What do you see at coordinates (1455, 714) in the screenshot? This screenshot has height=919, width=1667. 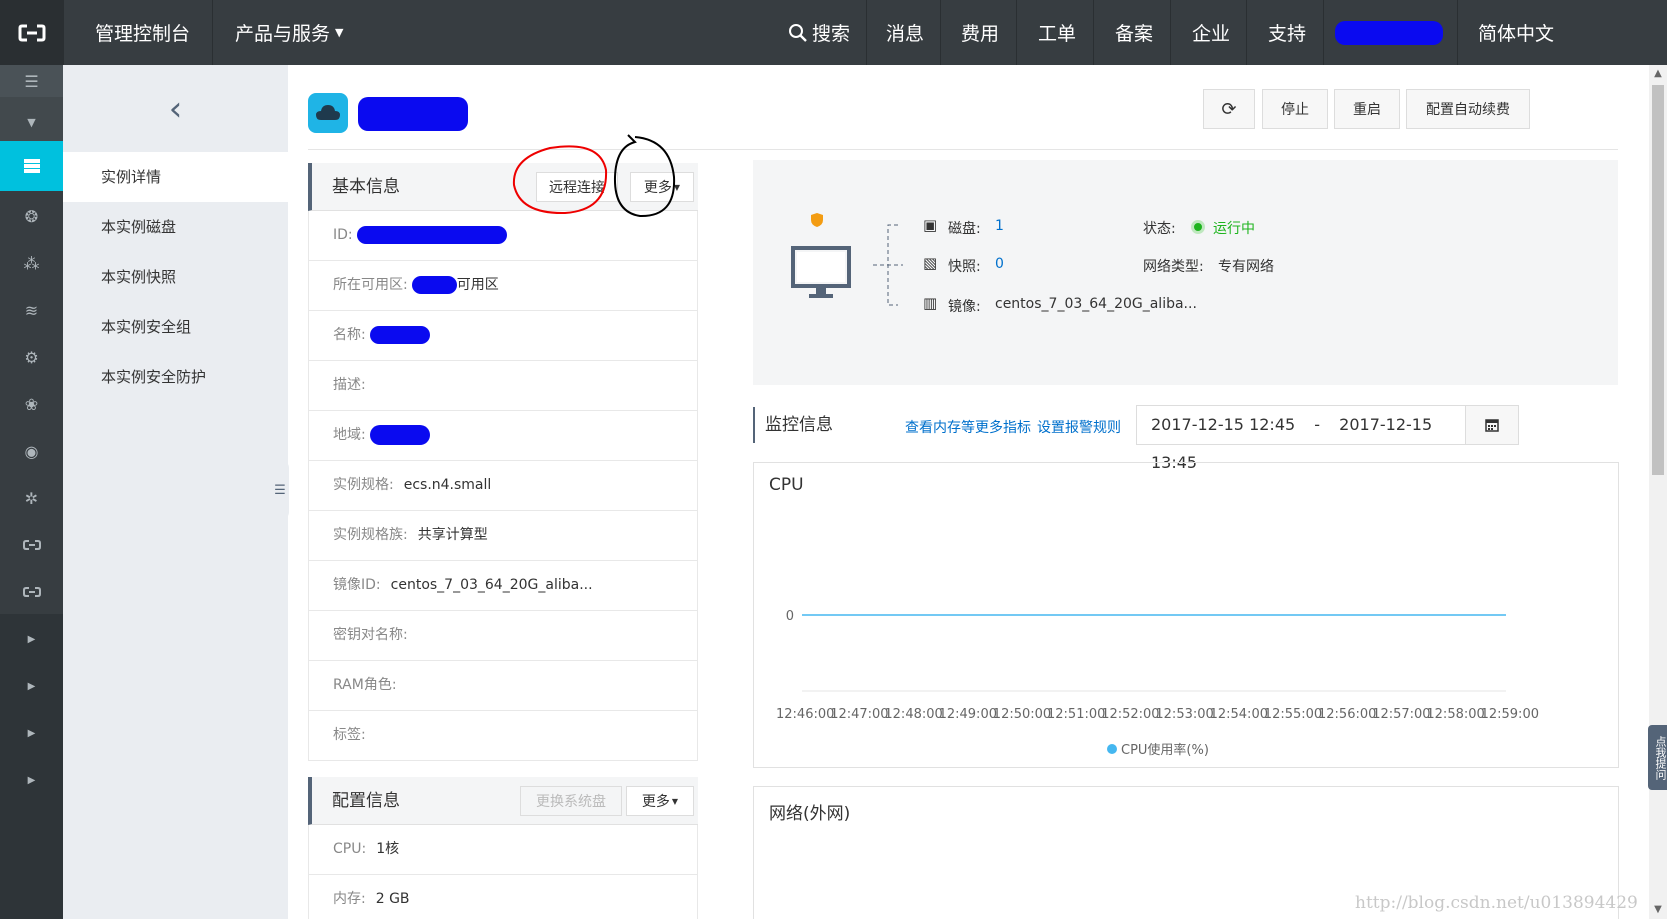 I see `x-tick-label: 12:58:00` at bounding box center [1455, 714].